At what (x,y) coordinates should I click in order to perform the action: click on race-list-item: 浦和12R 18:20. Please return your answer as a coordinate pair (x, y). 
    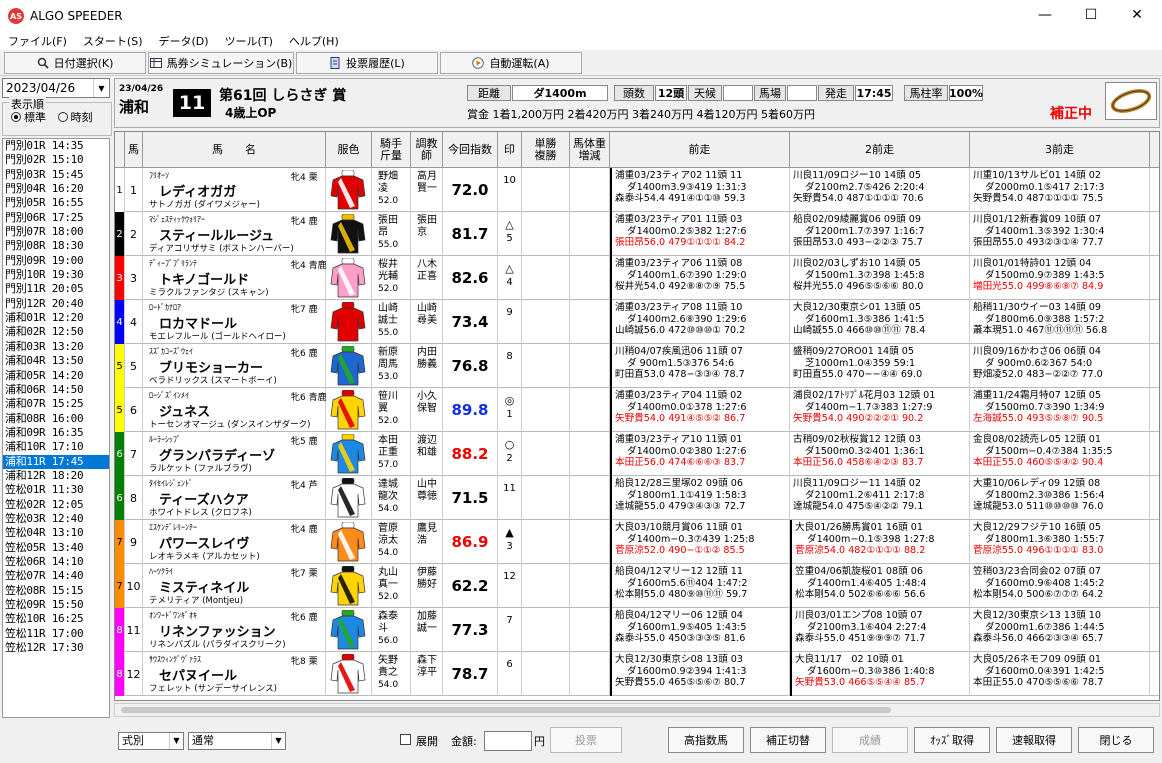
    Looking at the image, I should click on (56, 476).